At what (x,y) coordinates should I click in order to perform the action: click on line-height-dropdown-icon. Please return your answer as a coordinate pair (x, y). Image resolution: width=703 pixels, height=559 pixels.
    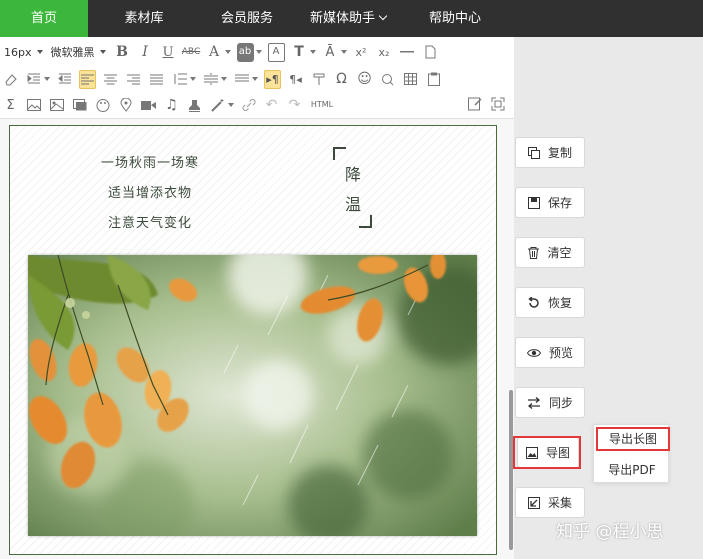
    Looking at the image, I should click on (193, 79).